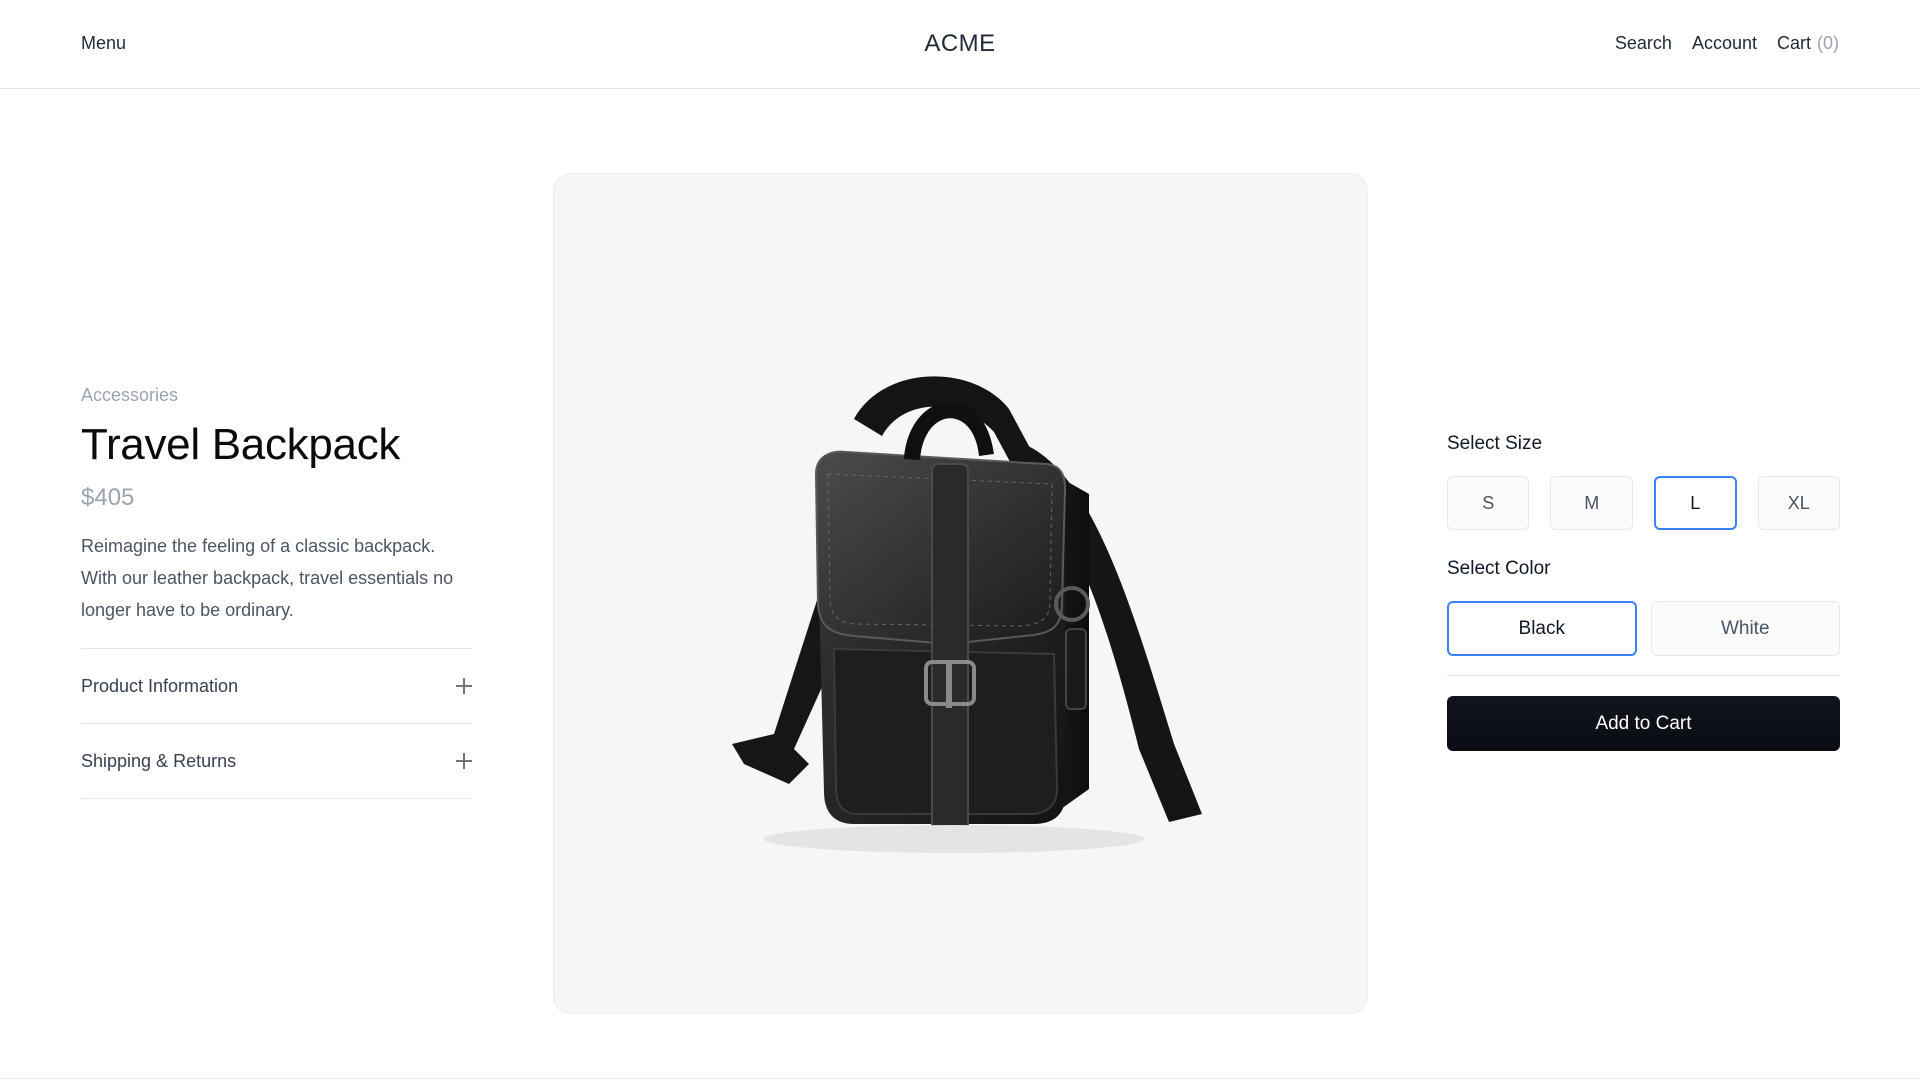 Image resolution: width=1920 pixels, height=1080 pixels. I want to click on size-selector: S M L XL, so click(1644, 503).